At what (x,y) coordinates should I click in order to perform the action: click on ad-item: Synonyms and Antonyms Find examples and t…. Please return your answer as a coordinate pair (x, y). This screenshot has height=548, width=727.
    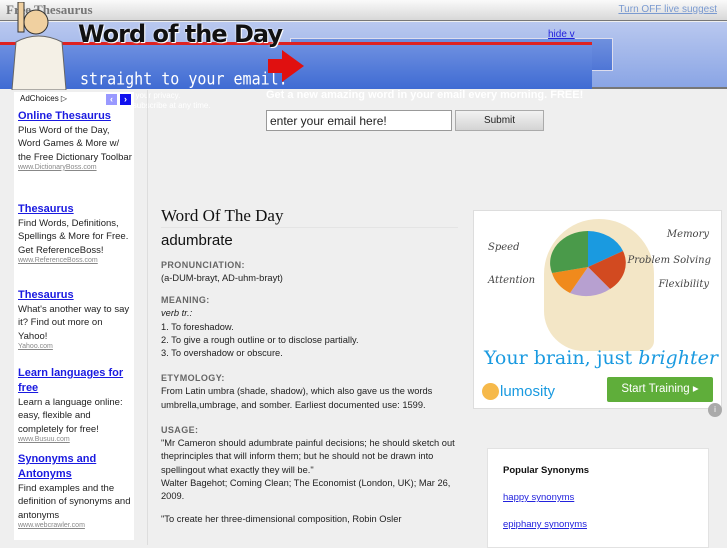
    Looking at the image, I should click on (75, 490).